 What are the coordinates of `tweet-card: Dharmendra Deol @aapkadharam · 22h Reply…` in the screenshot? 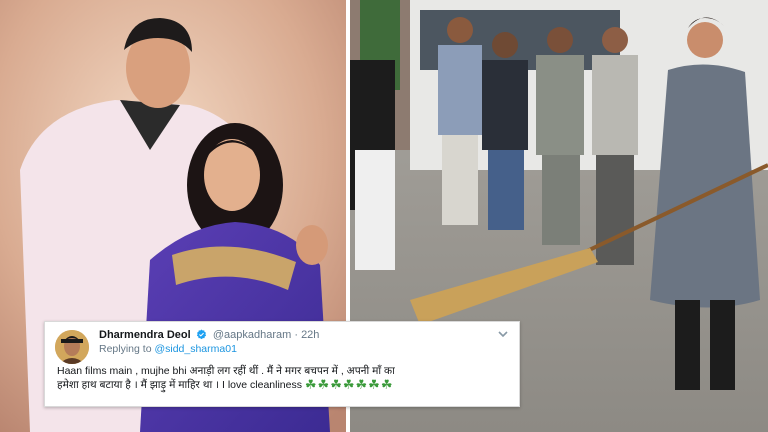 It's located at (282, 364).